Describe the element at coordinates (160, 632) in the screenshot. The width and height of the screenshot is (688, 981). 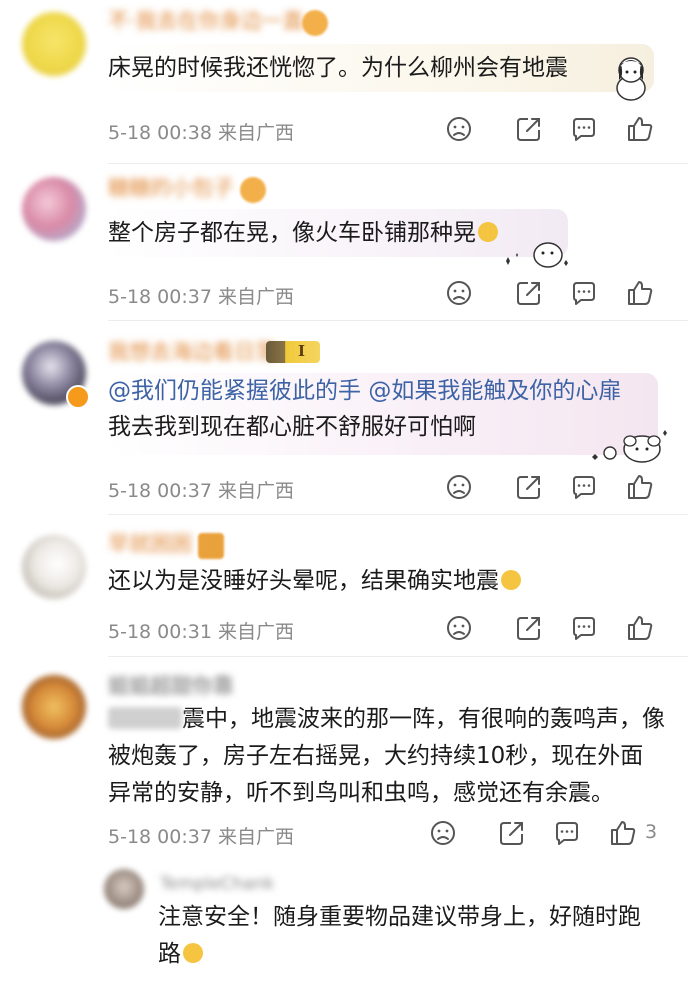
I see `comment-date: 5-18 00:31` at that location.